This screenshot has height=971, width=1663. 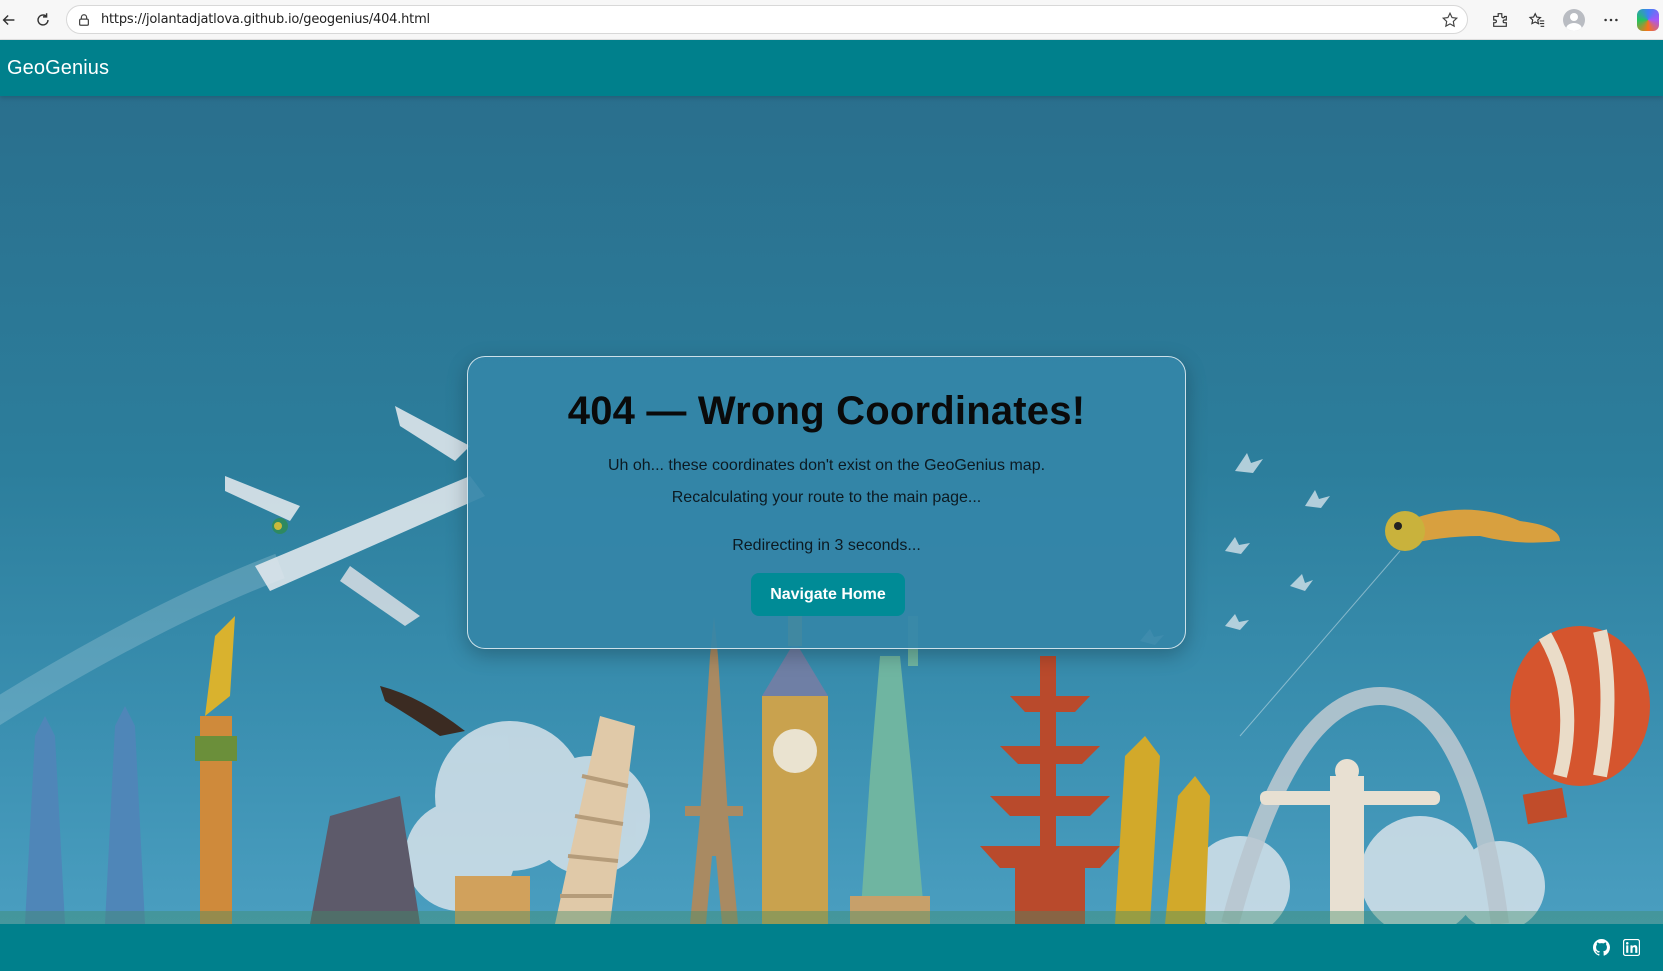 I want to click on site-footer, so click(x=831, y=947).